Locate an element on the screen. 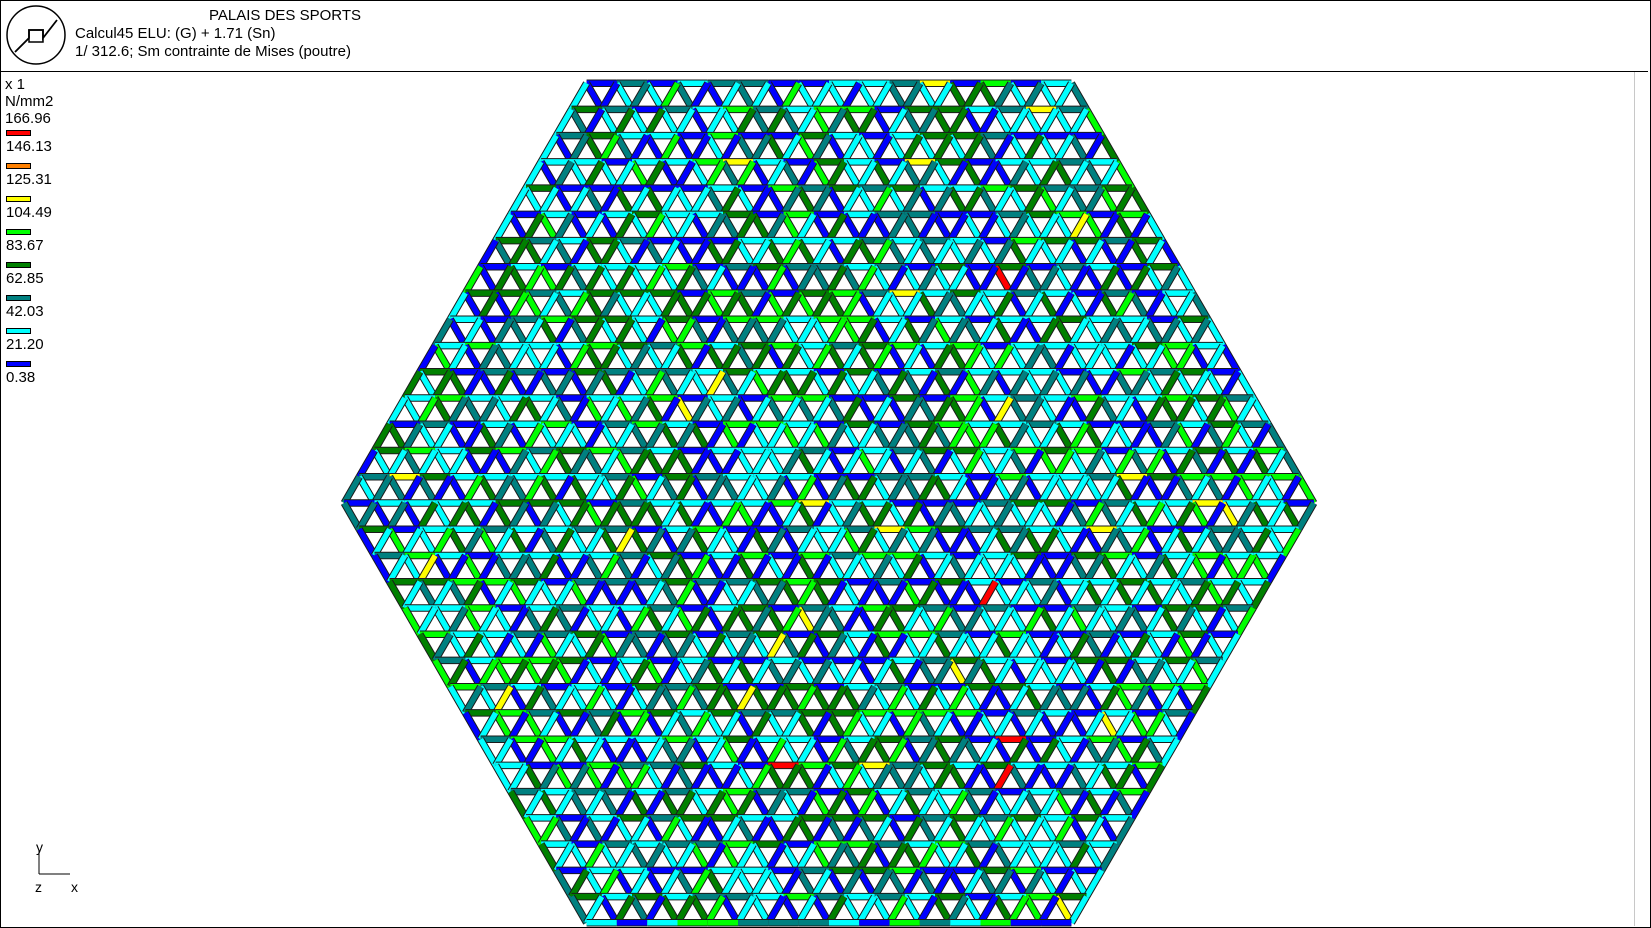  axis-triad: y z x is located at coordinates (56, 867).